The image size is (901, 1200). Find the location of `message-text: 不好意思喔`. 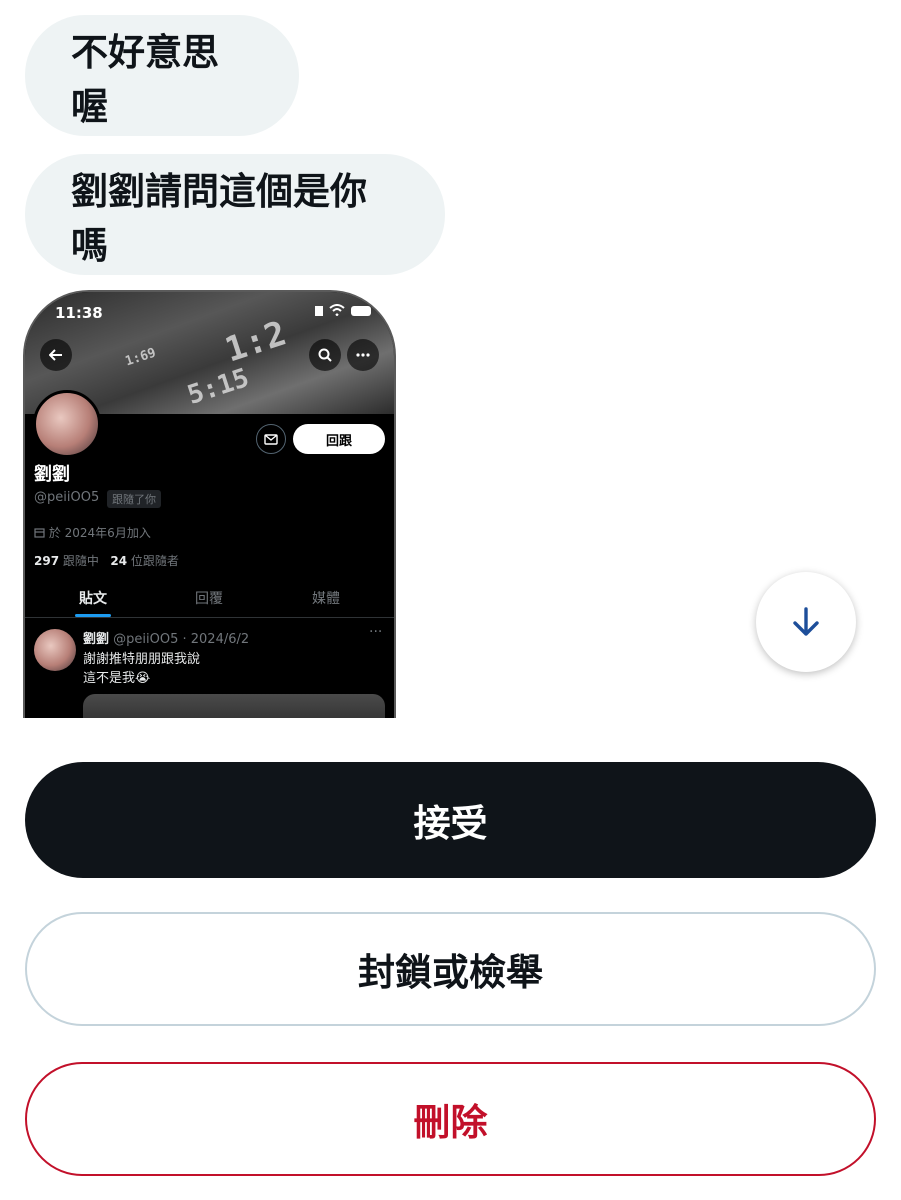

message-text: 不好意思喔 is located at coordinates (145, 79).